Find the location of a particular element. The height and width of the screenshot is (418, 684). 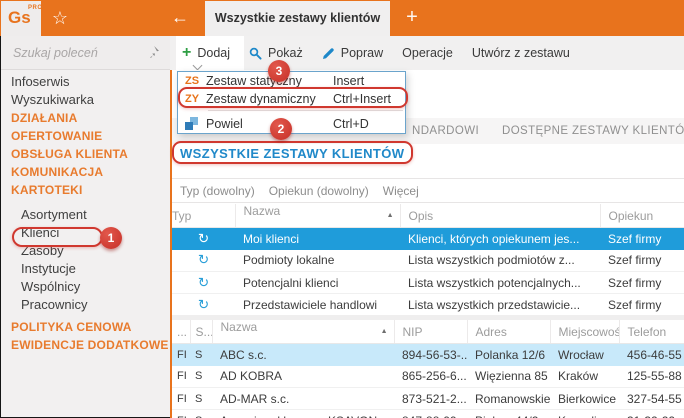

top-bar: Gs PRO ☆ ← Wszystkie zestawy klientów + is located at coordinates (342, 18).